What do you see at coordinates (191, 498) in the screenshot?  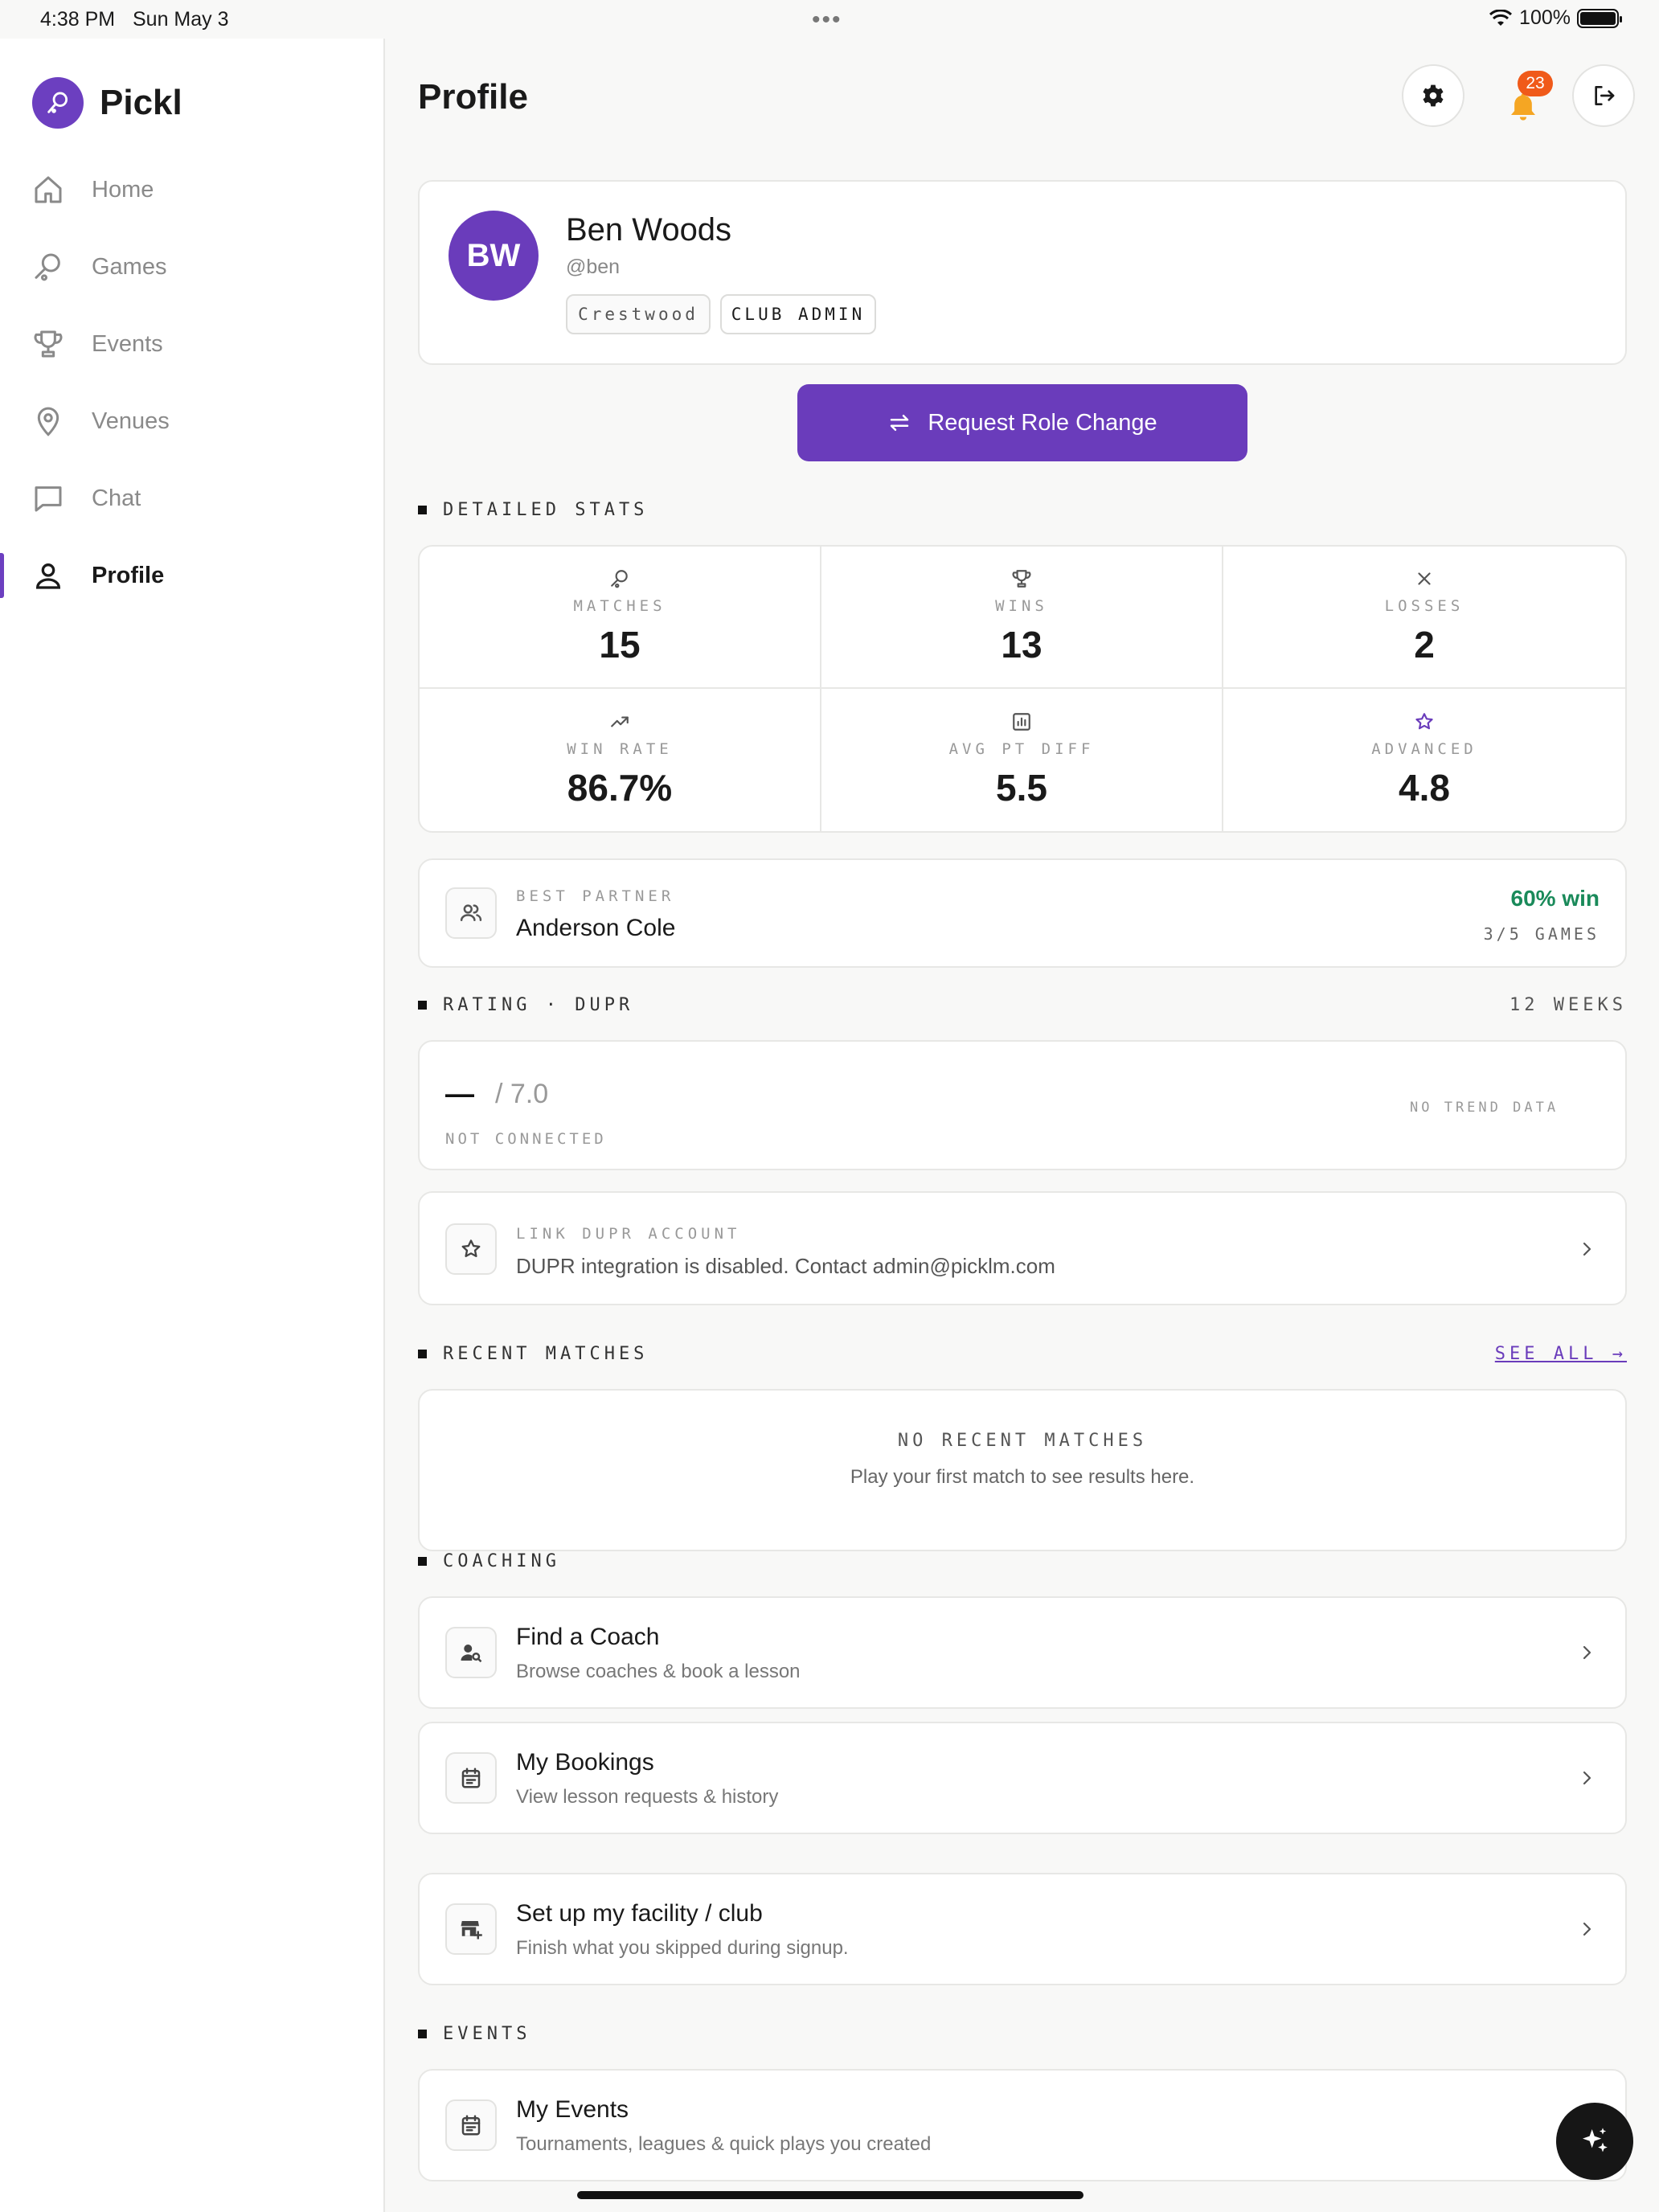 I see `sidebar-item-chat: Chat` at bounding box center [191, 498].